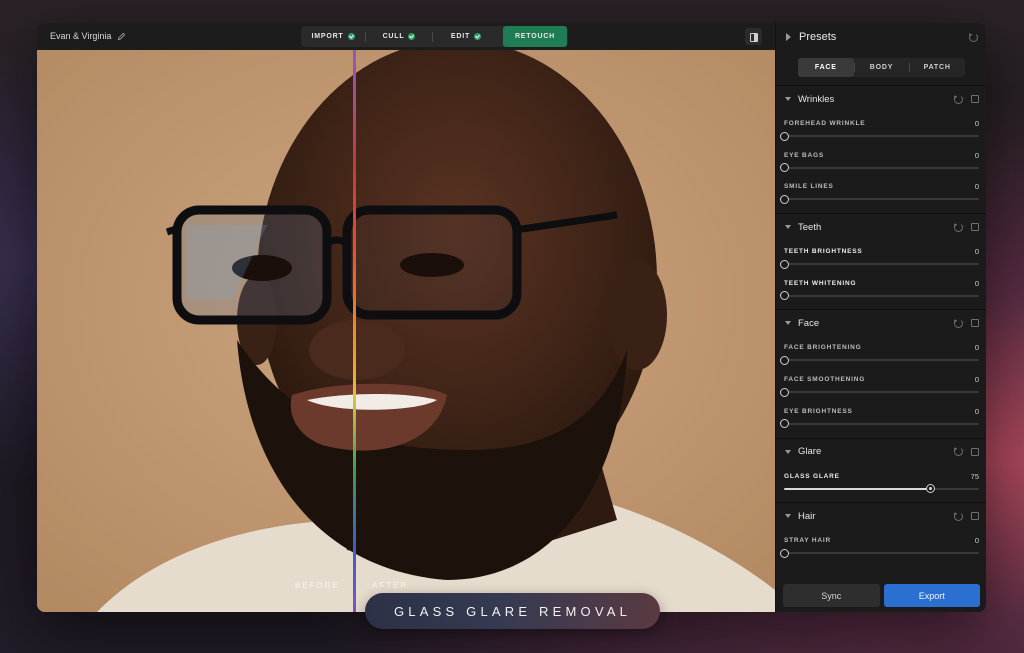 This screenshot has height=653, width=1024. Describe the element at coordinates (826, 67) in the screenshot. I see `tab-face: FACE` at that location.